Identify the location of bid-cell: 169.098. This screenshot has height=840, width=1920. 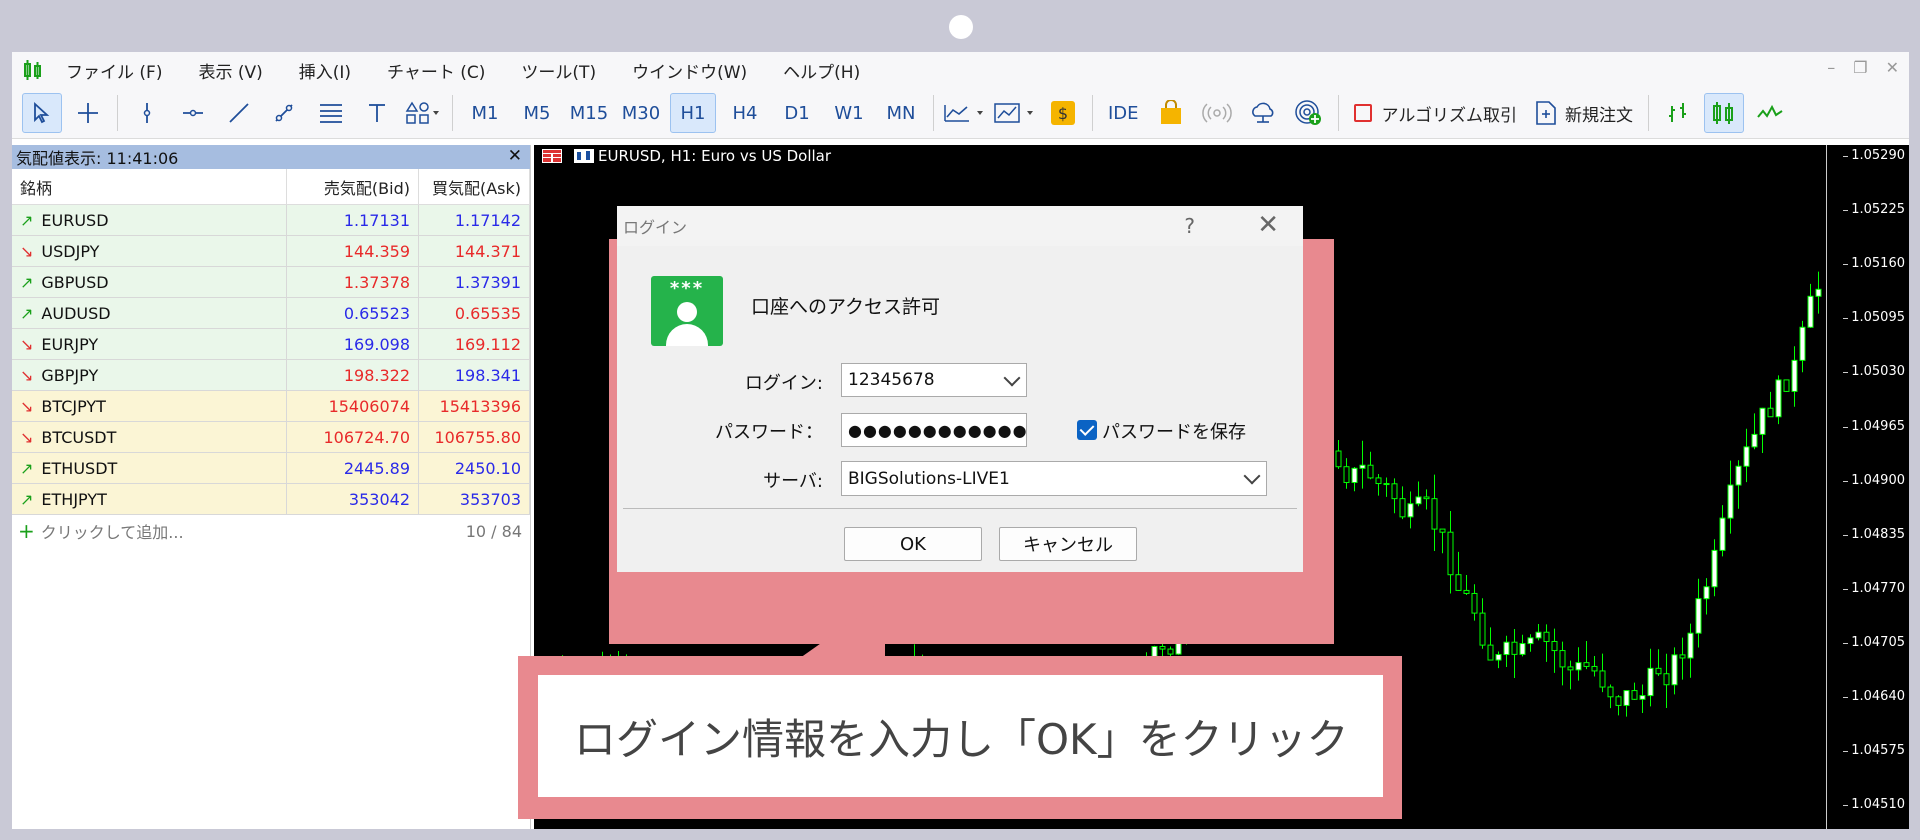
(352, 344).